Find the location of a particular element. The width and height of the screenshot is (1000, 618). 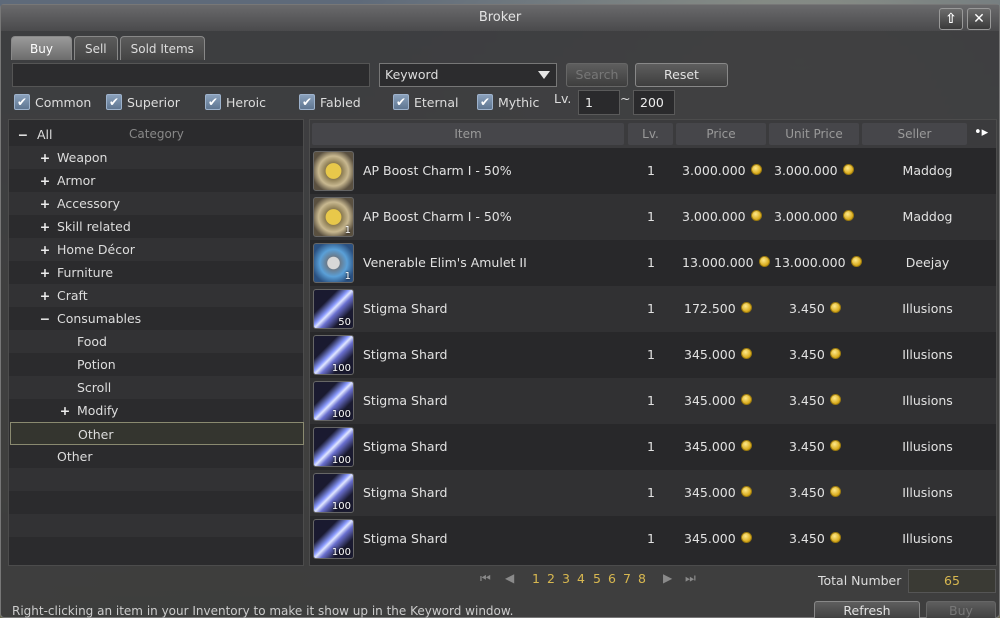

scroll-right-icon: •▸ is located at coordinates (981, 132).